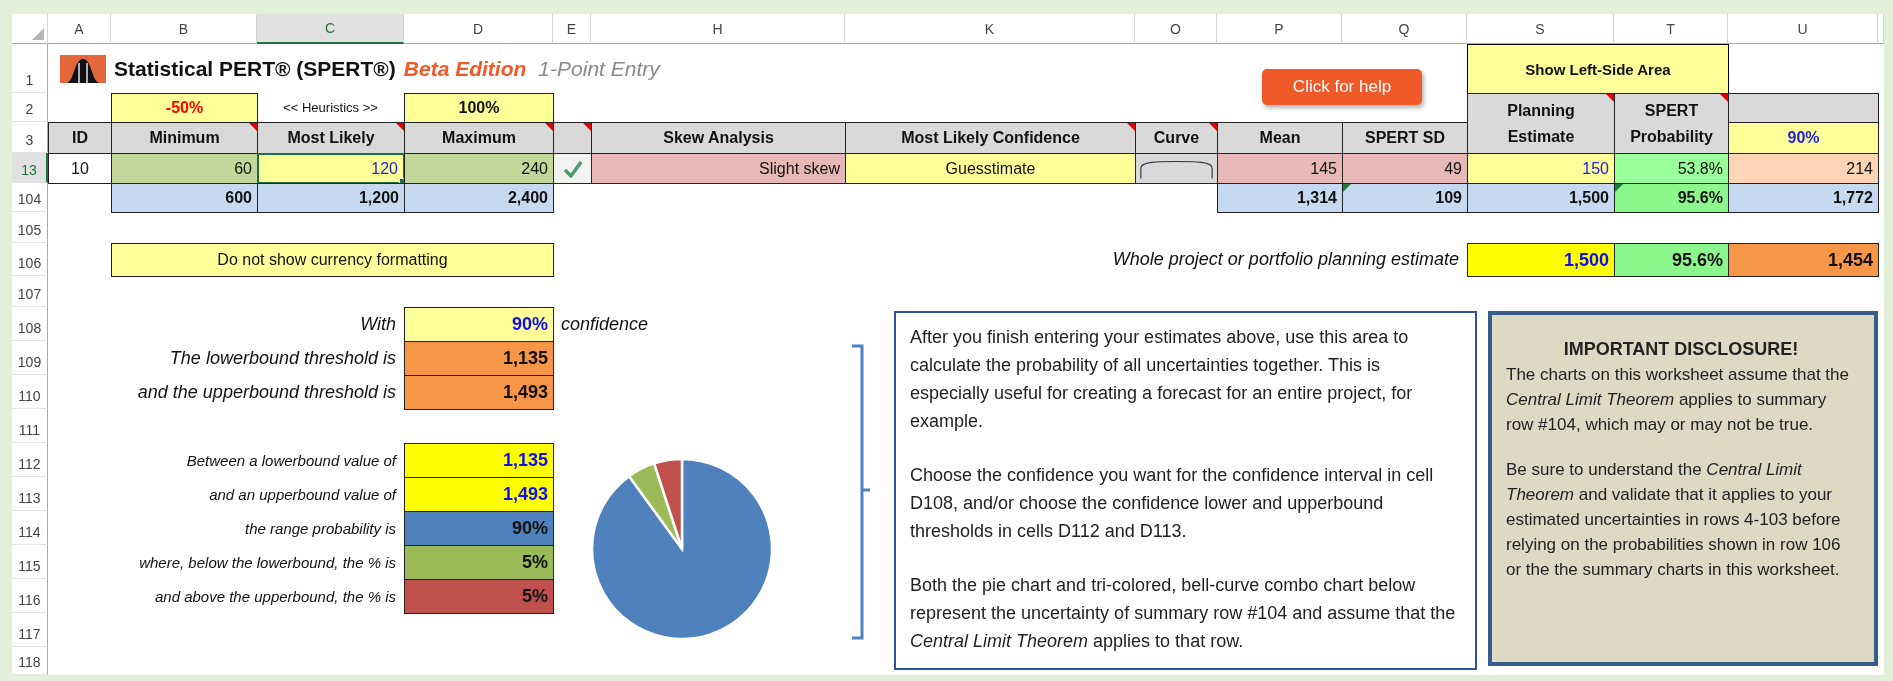 This screenshot has width=1893, height=681. Describe the element at coordinates (267, 562) in the screenshot. I see `range-label: where, below the lowerbound, the % is` at that location.